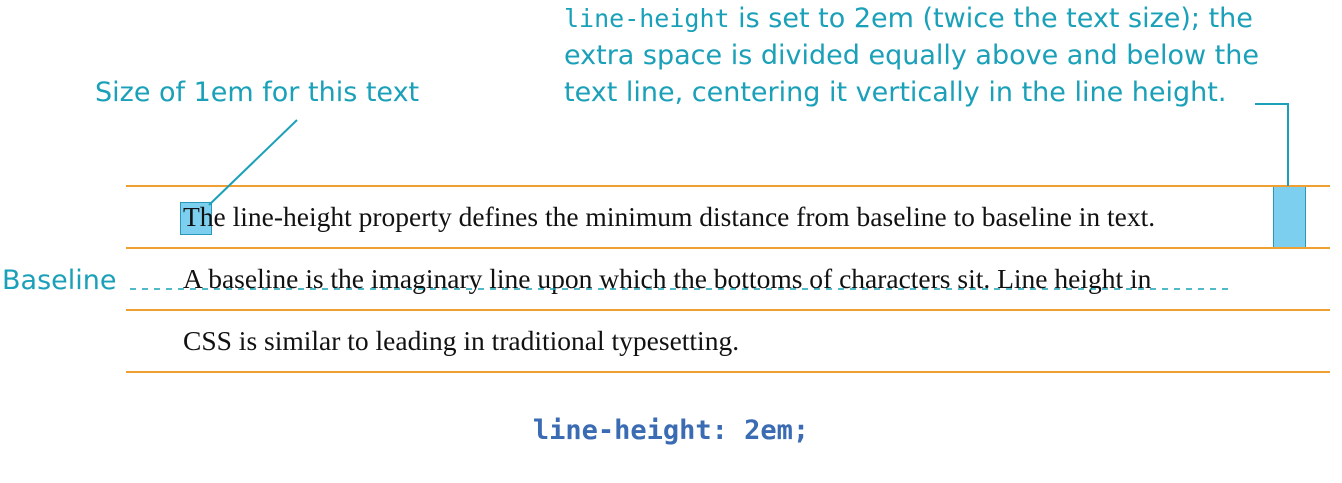 This screenshot has width=1342, height=483. What do you see at coordinates (1272, 144) in the screenshot?
I see `line-height-leader-line` at bounding box center [1272, 144].